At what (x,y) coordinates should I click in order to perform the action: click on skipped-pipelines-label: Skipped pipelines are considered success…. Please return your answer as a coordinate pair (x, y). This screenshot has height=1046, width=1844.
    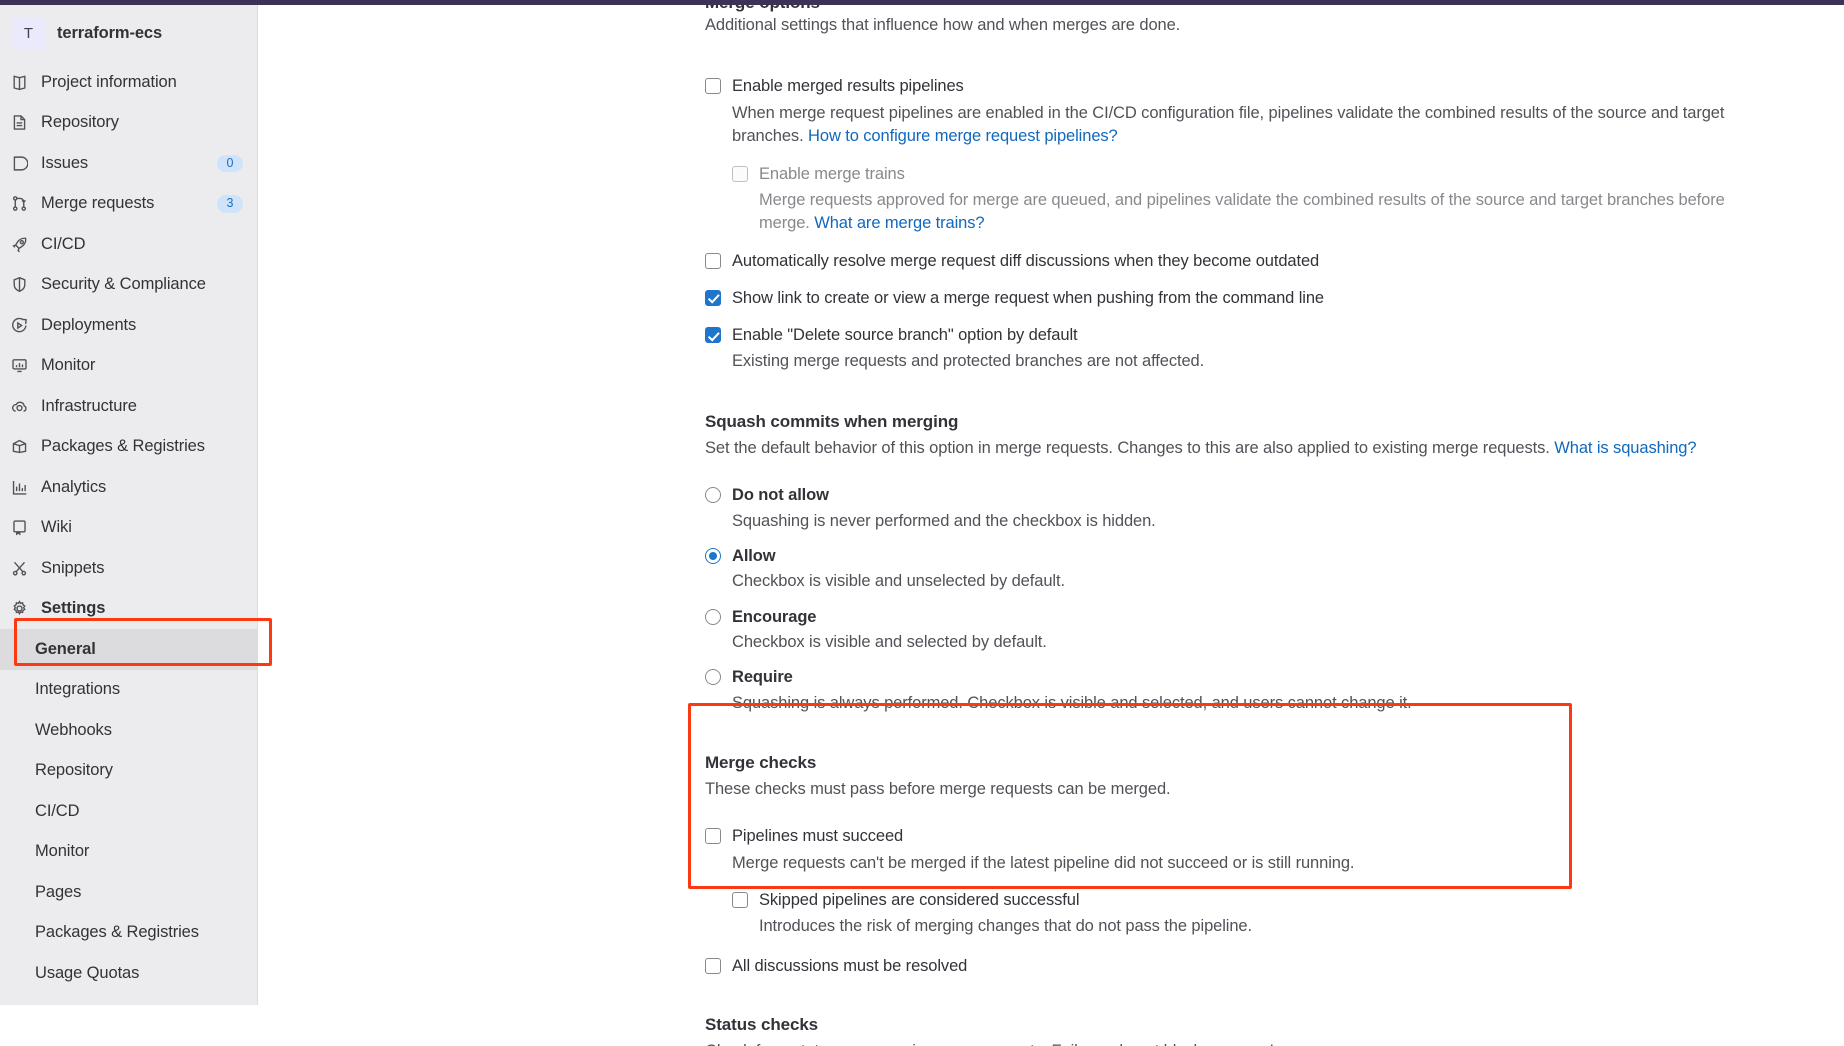
    Looking at the image, I should click on (919, 900).